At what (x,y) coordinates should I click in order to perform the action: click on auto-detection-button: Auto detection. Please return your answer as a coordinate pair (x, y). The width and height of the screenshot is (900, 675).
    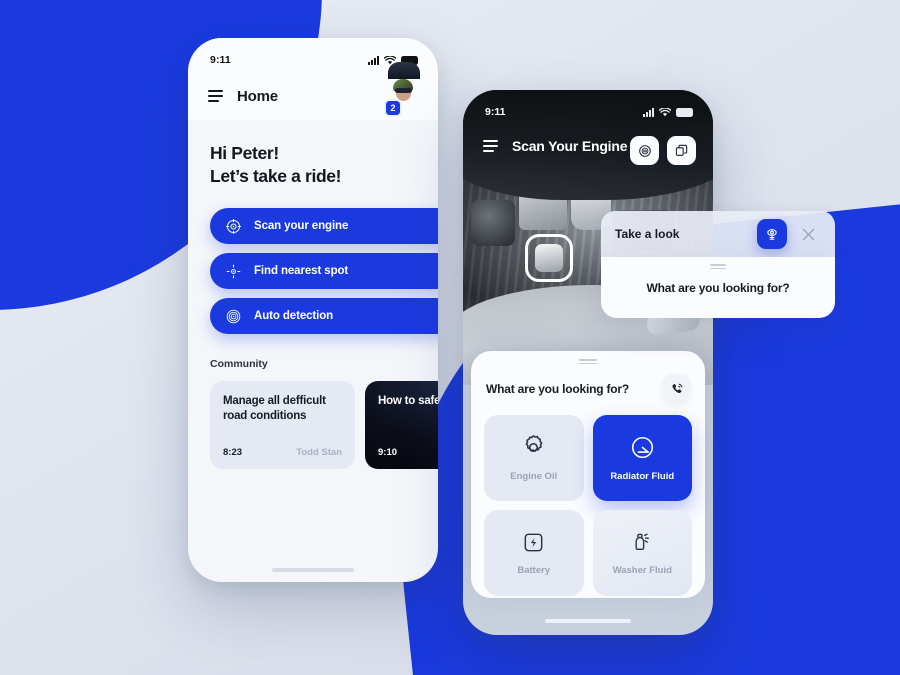
    Looking at the image, I should click on (324, 316).